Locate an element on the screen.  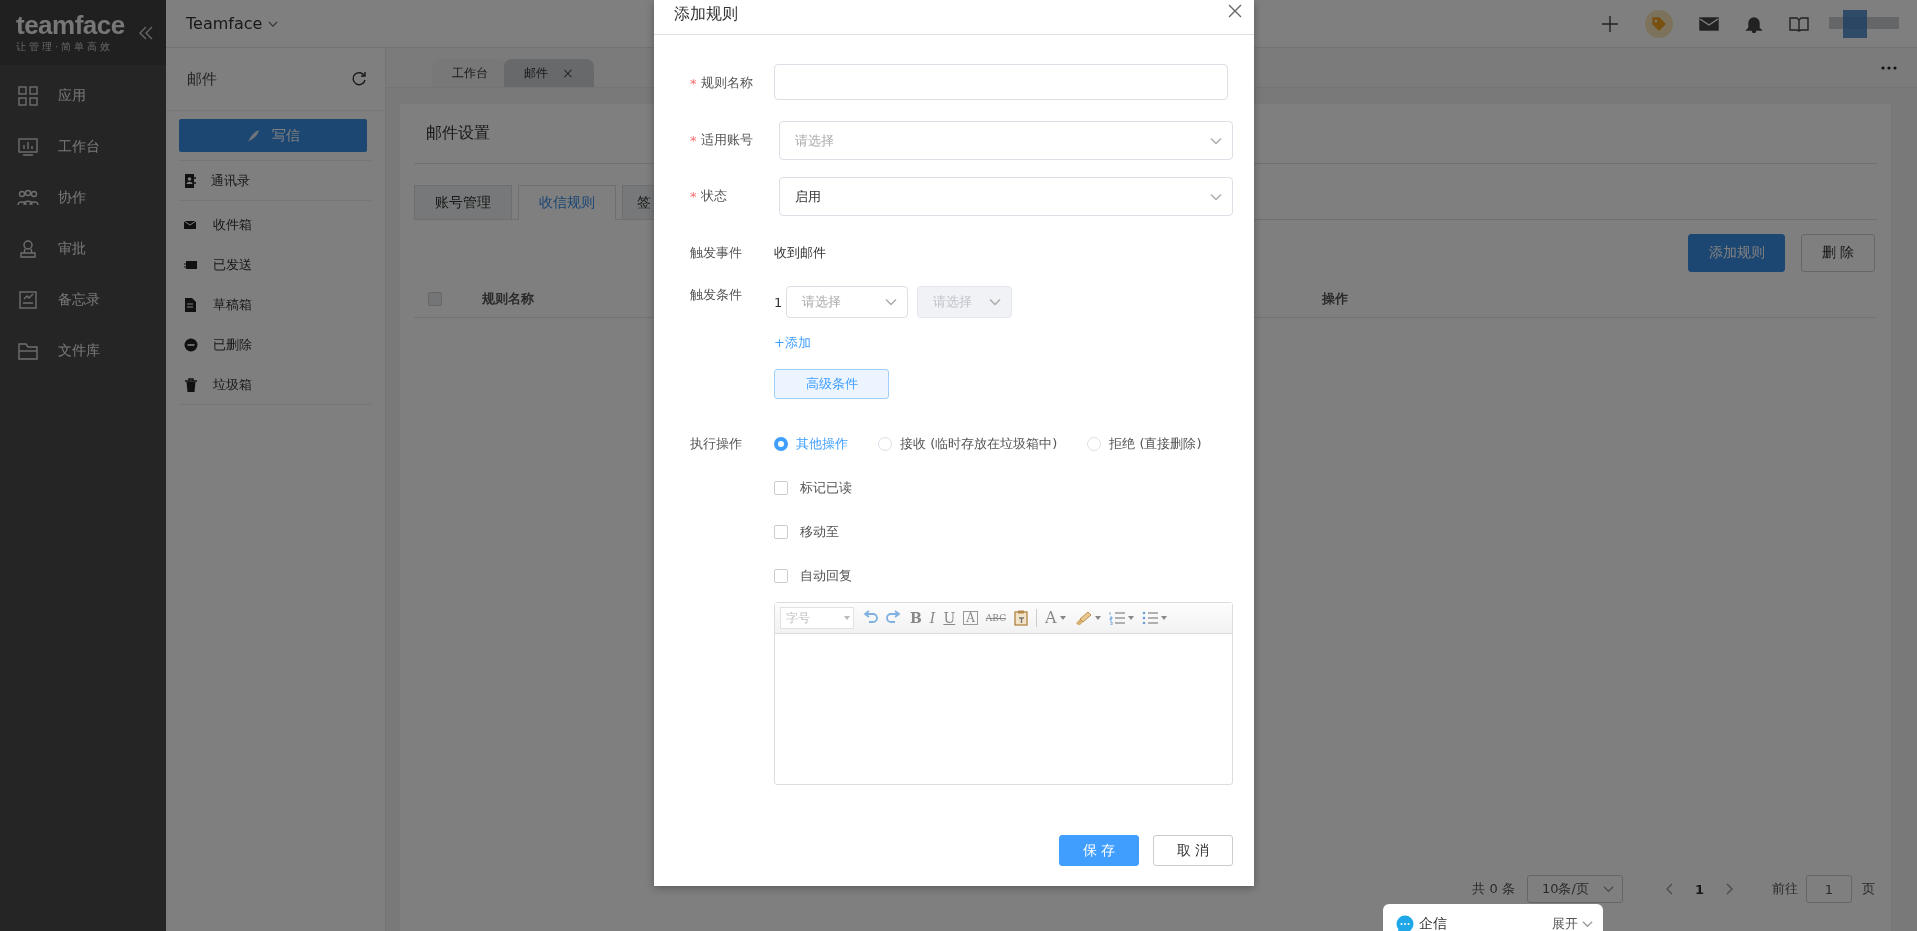
page-size-select: 10条/页 is located at coordinates (1574, 889).